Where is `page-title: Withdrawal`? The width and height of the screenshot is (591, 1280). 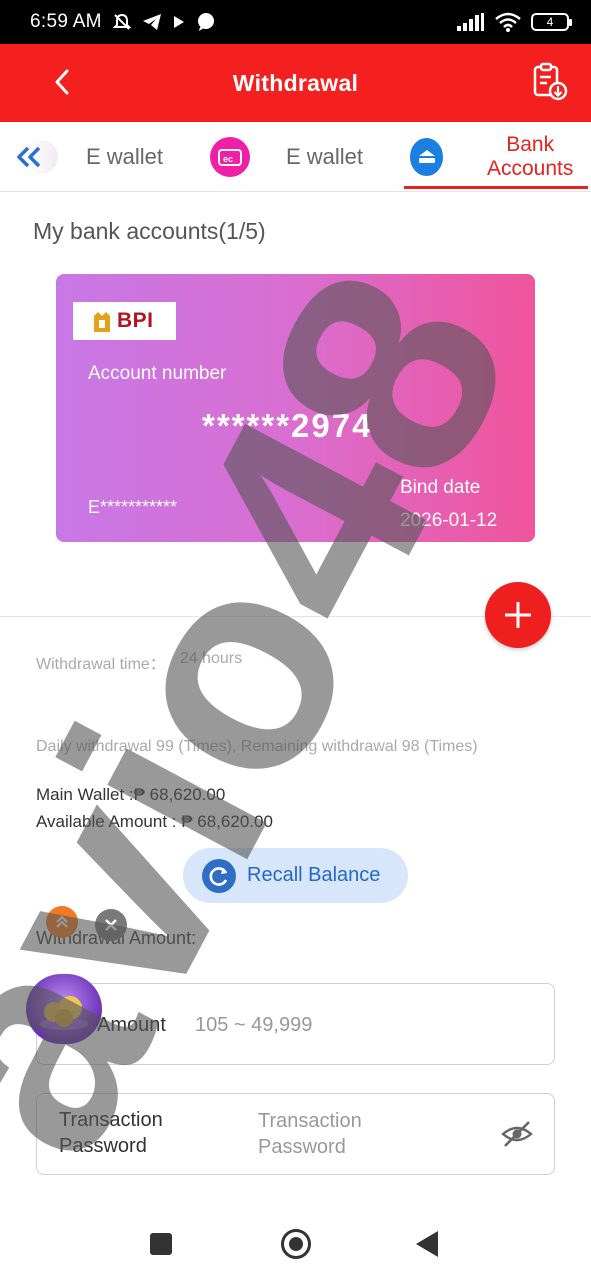 page-title: Withdrawal is located at coordinates (295, 82).